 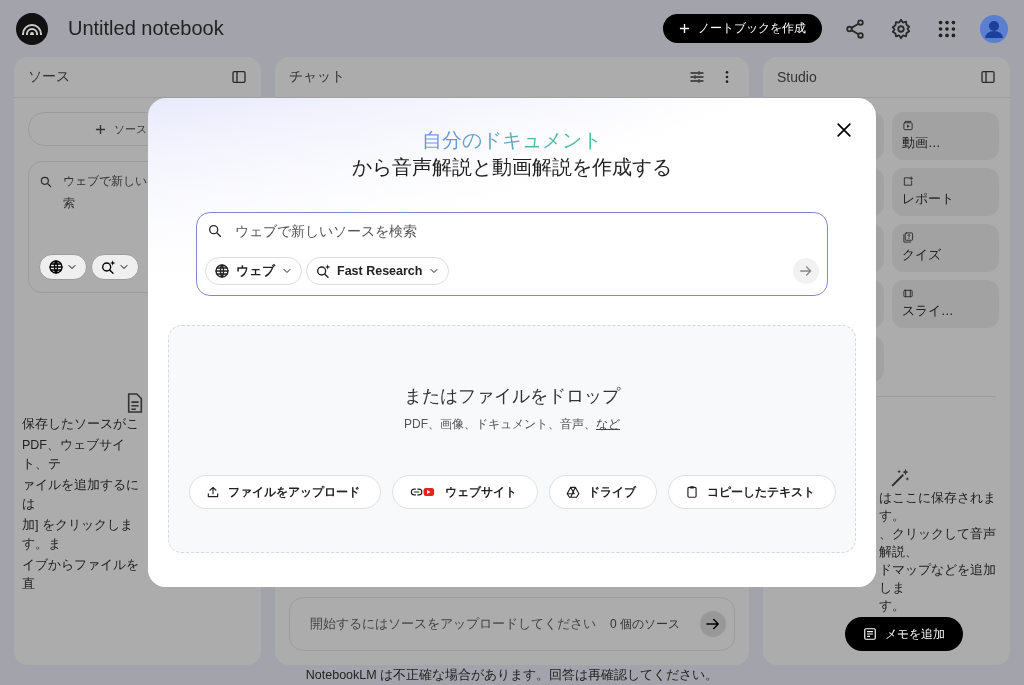 What do you see at coordinates (212, 492) in the screenshot?
I see `upload-icon` at bounding box center [212, 492].